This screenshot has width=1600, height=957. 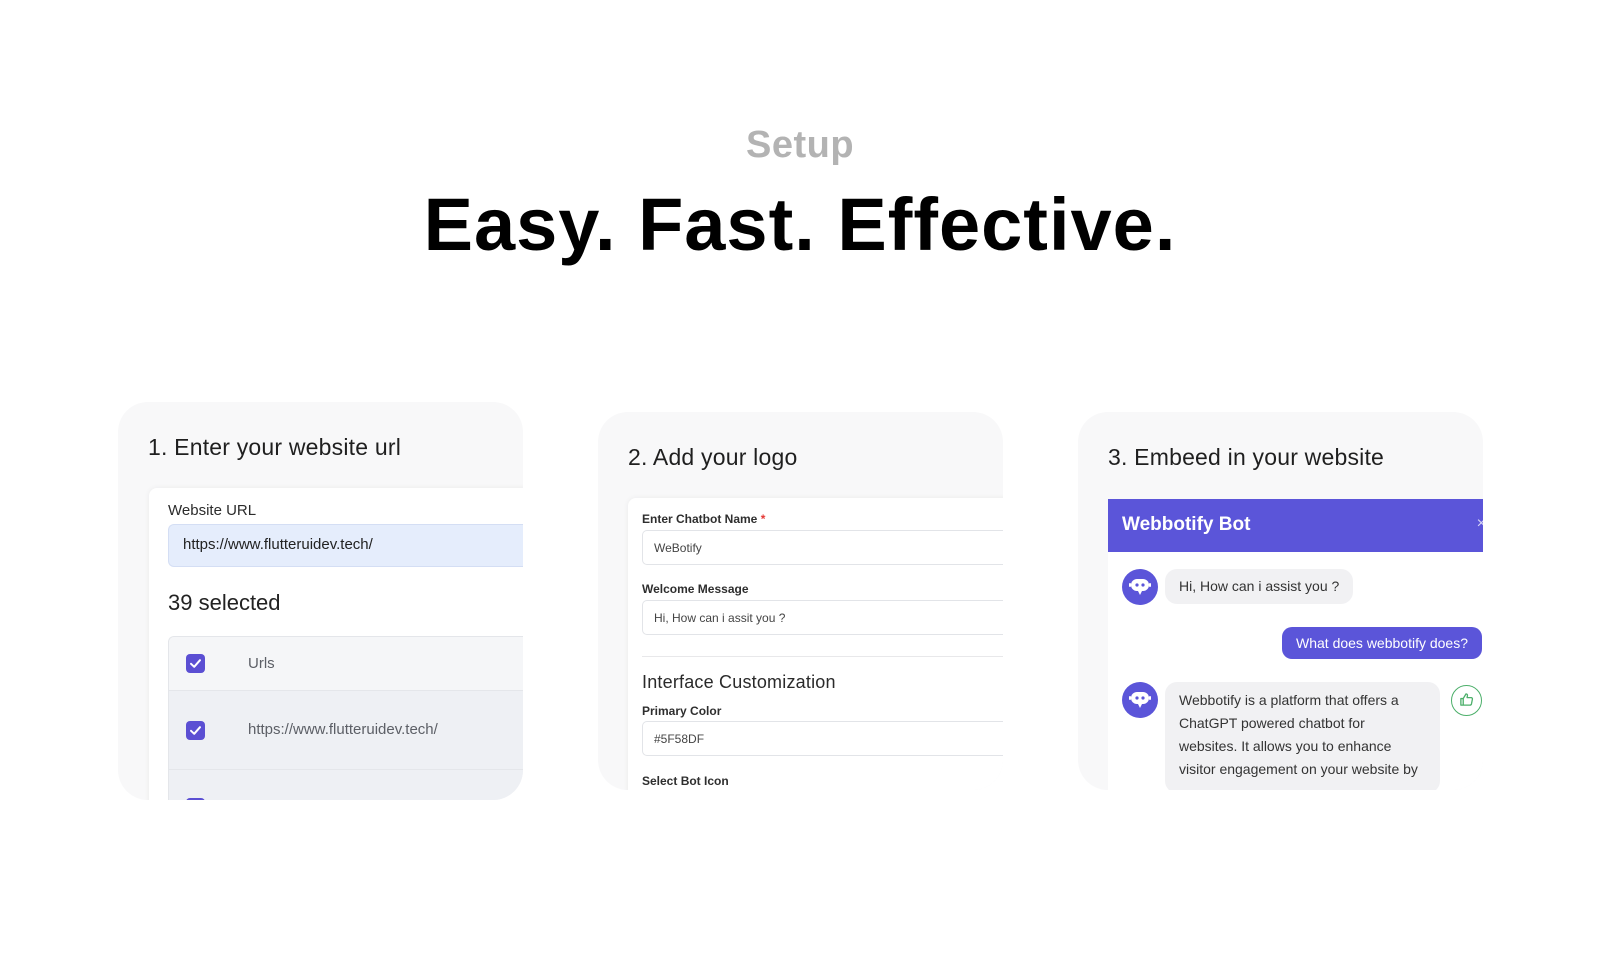 What do you see at coordinates (800, 224) in the screenshot?
I see `page-headline: Easy. Fast. Effective.` at bounding box center [800, 224].